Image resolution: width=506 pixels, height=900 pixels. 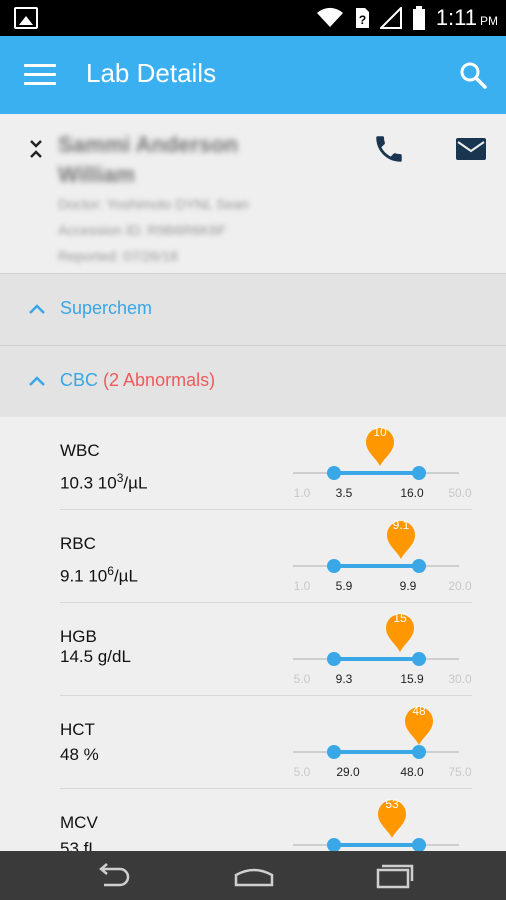 I want to click on lab-name: HGB, so click(x=78, y=636).